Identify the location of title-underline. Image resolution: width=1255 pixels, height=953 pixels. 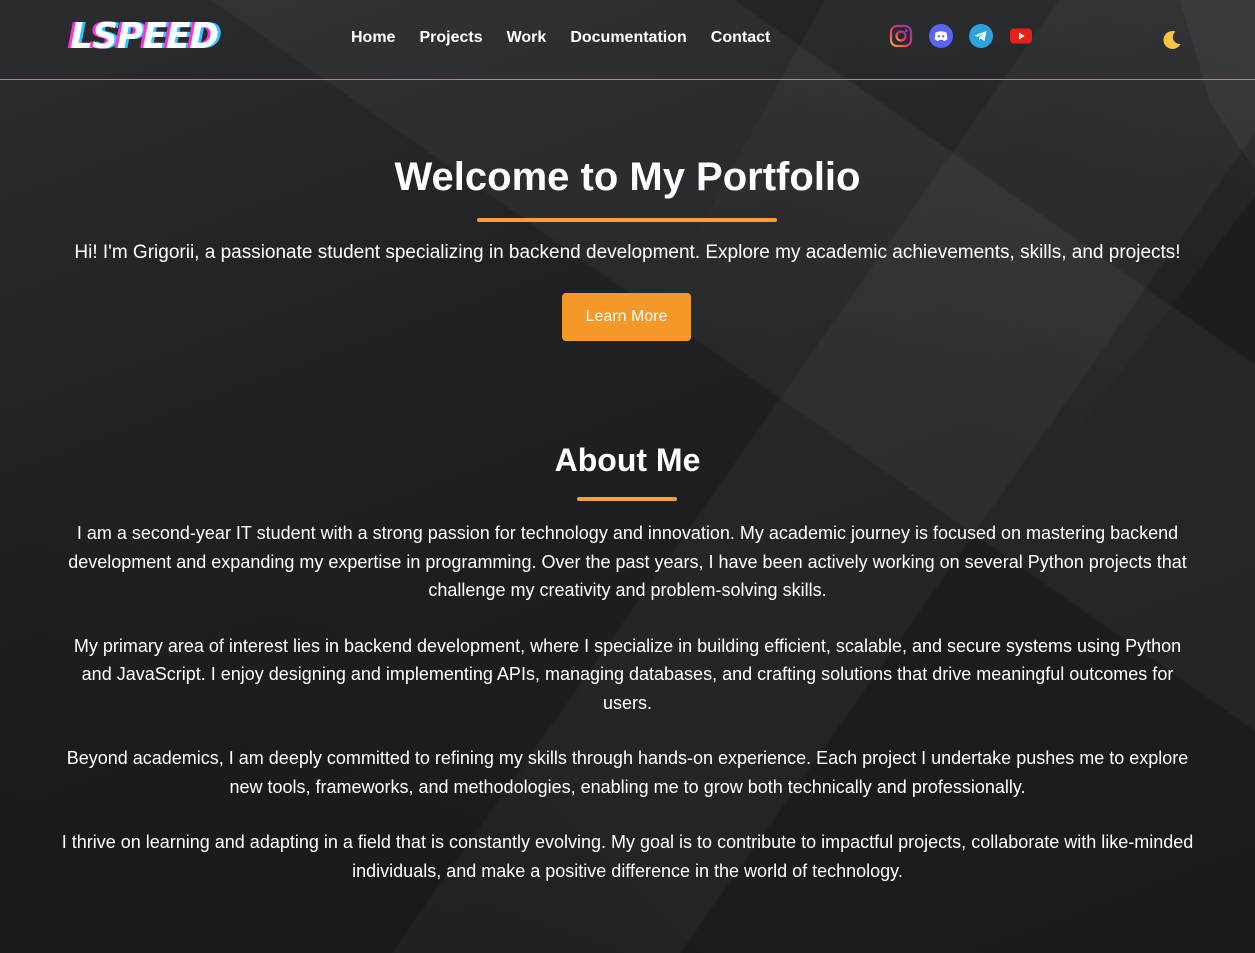
(627, 220).